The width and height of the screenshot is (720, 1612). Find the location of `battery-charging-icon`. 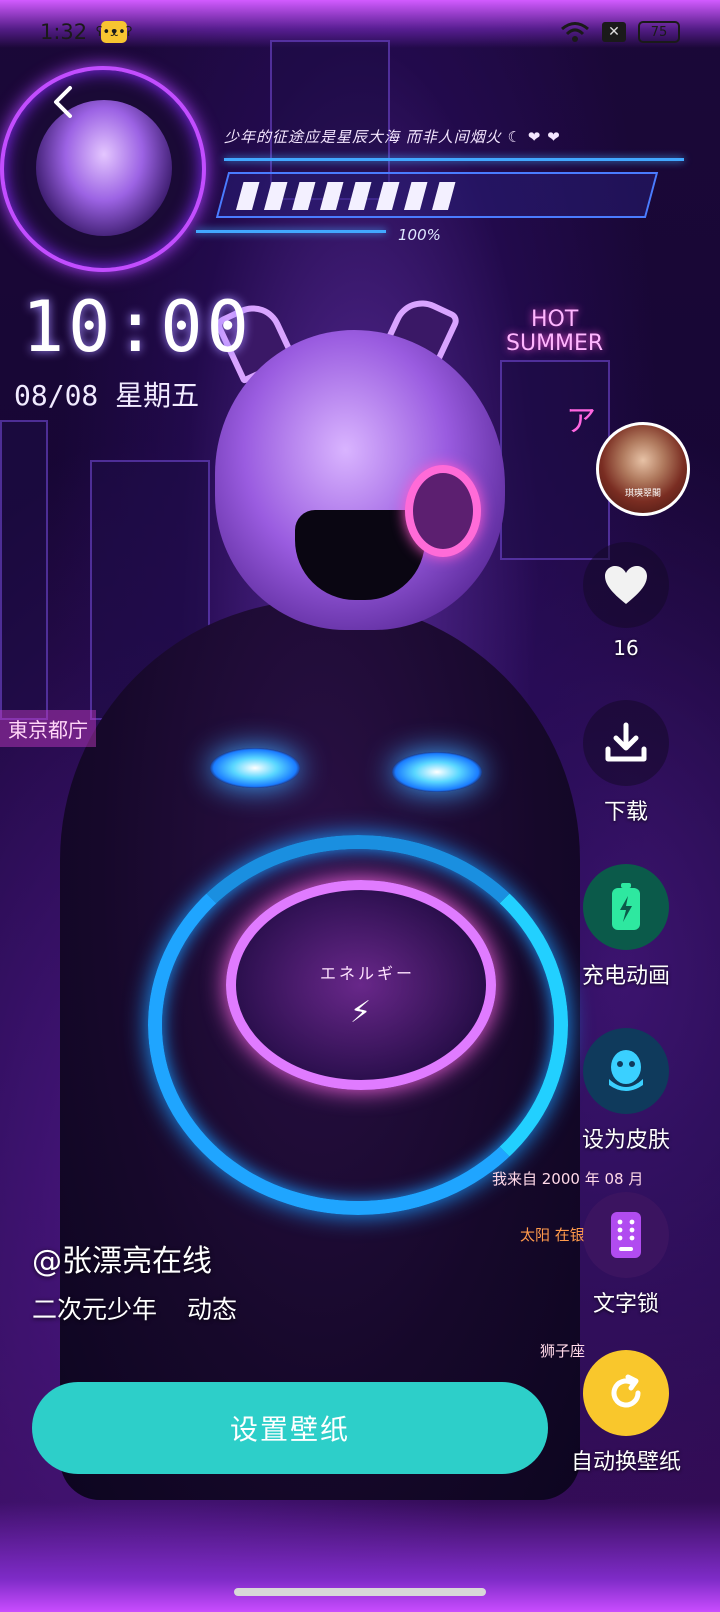

battery-charging-icon is located at coordinates (626, 906).